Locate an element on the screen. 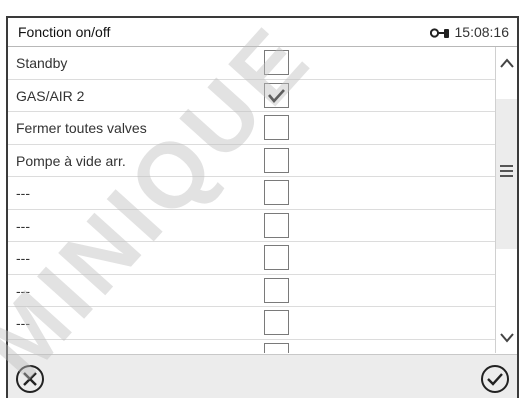  confirm-circle-icon is located at coordinates (495, 379).